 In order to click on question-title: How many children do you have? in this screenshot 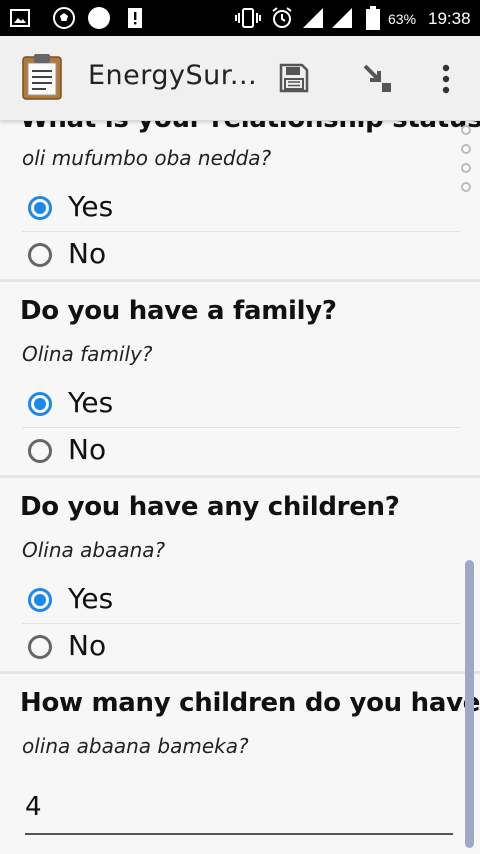, I will do `click(250, 703)`.